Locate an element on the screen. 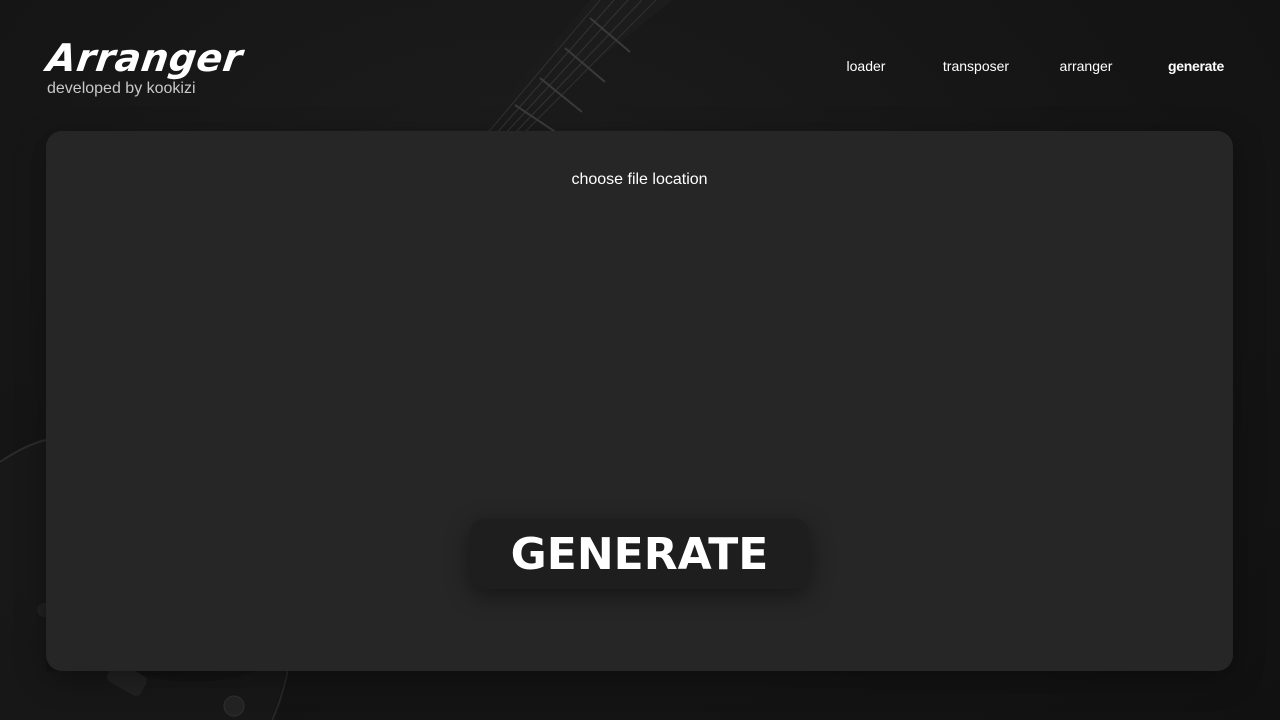 This screenshot has width=1280, height=720. nav-item-arranger: arranger is located at coordinates (1086, 66).